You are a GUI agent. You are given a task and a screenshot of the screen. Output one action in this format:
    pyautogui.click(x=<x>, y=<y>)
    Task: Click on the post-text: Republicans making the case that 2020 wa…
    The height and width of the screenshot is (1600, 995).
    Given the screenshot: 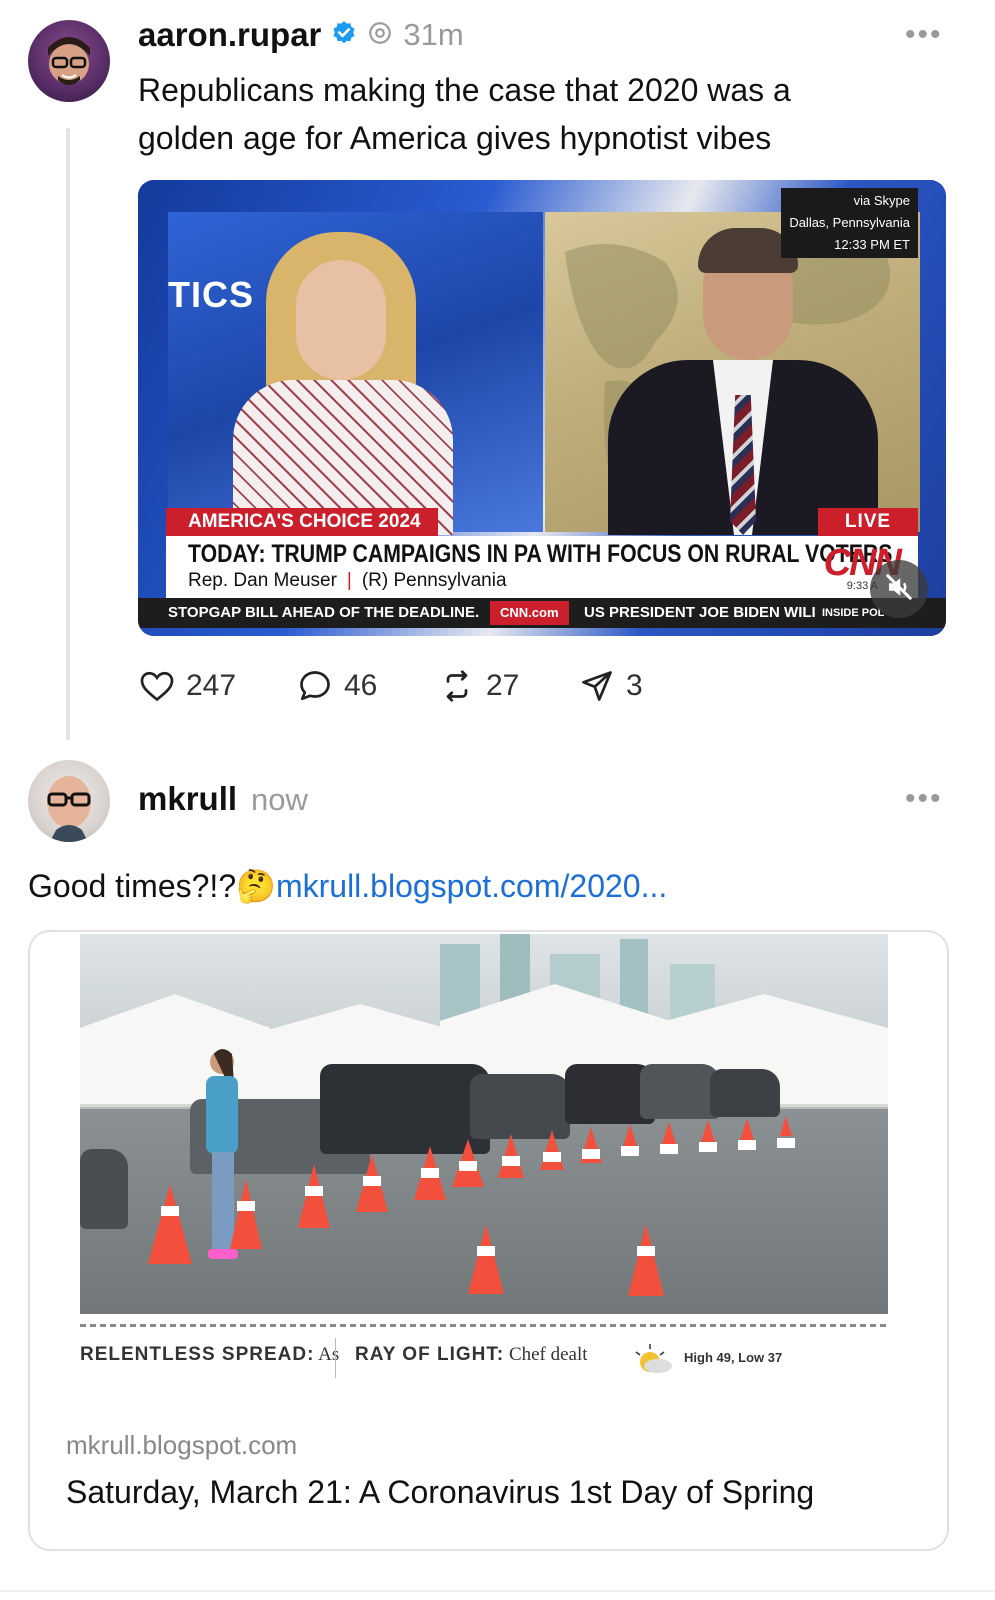 What is the action you would take?
    pyautogui.click(x=464, y=114)
    